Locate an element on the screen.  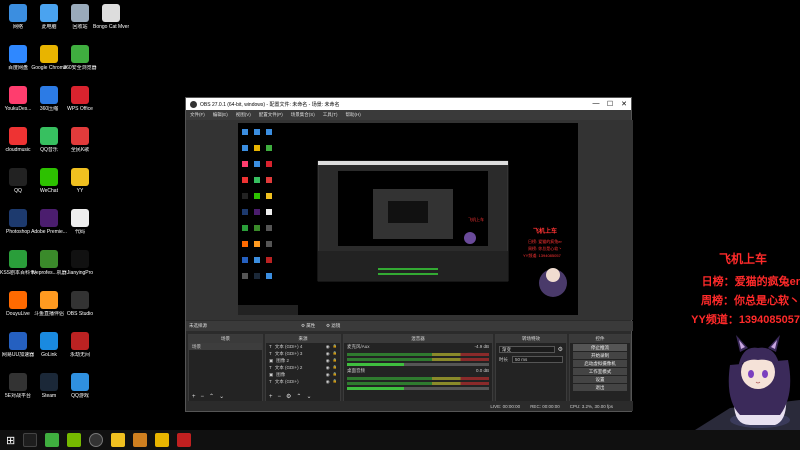
transitions-dock: 转场特效 渐变 ⚙ 时长 50 ms is located at coordinates (531, 368).